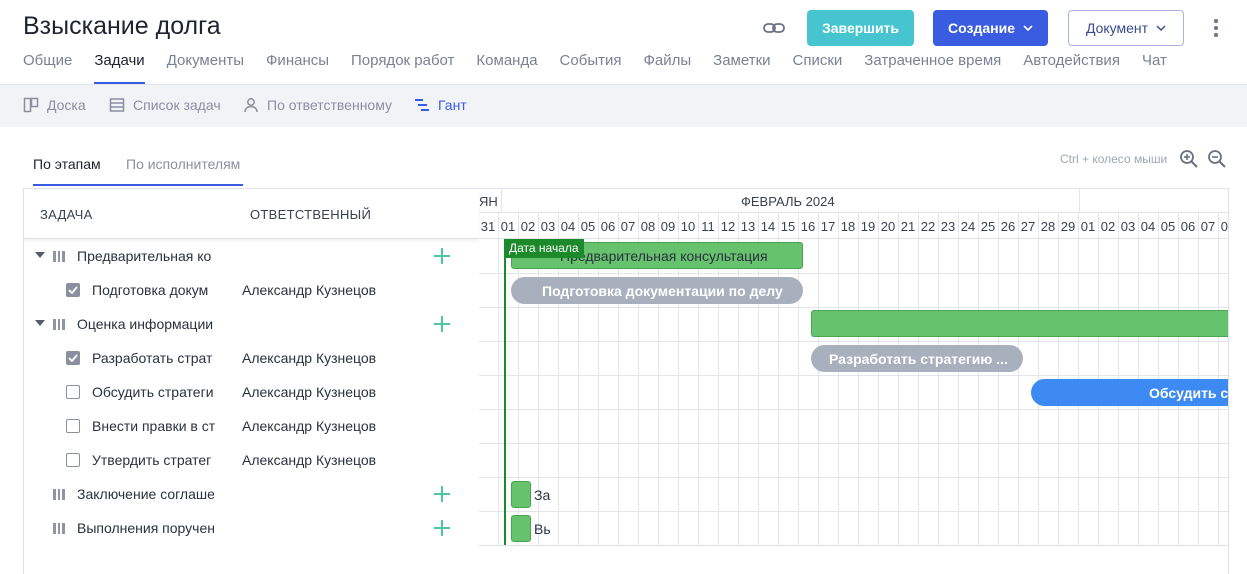 The height and width of the screenshot is (574, 1247). I want to click on gantt-bar: Вь, so click(531, 528).